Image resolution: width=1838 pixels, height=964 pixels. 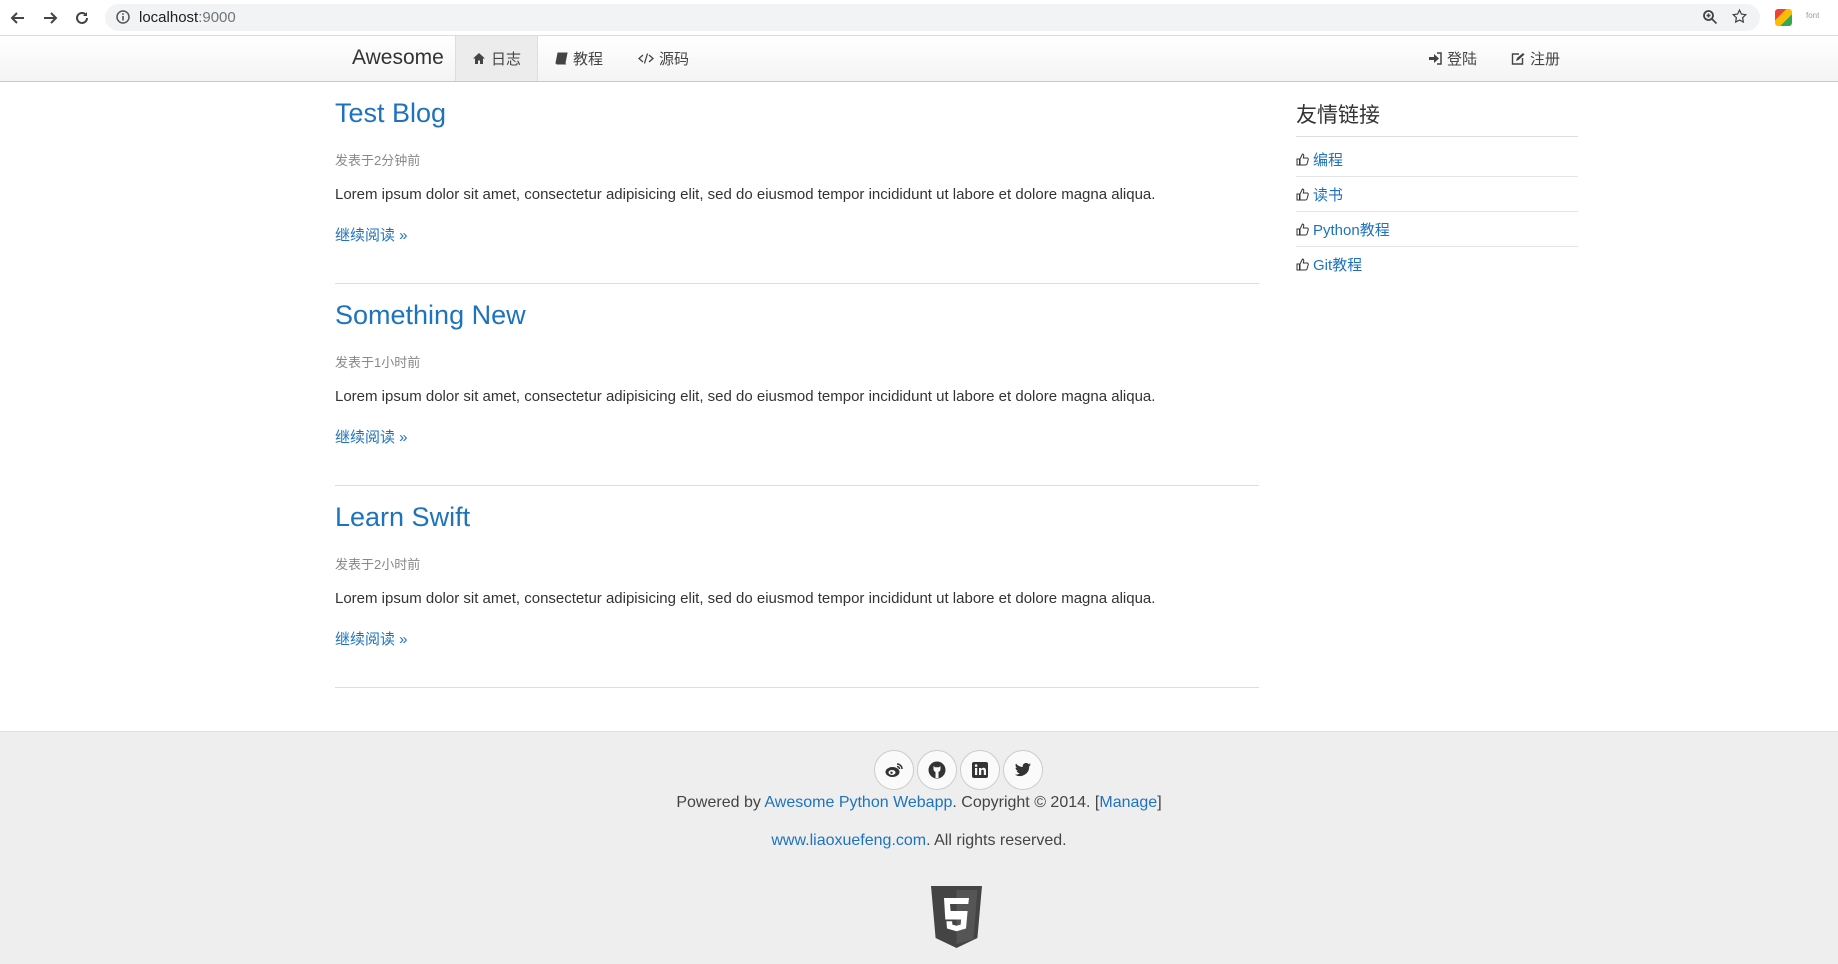 I want to click on html5-logo, so click(x=956, y=919).